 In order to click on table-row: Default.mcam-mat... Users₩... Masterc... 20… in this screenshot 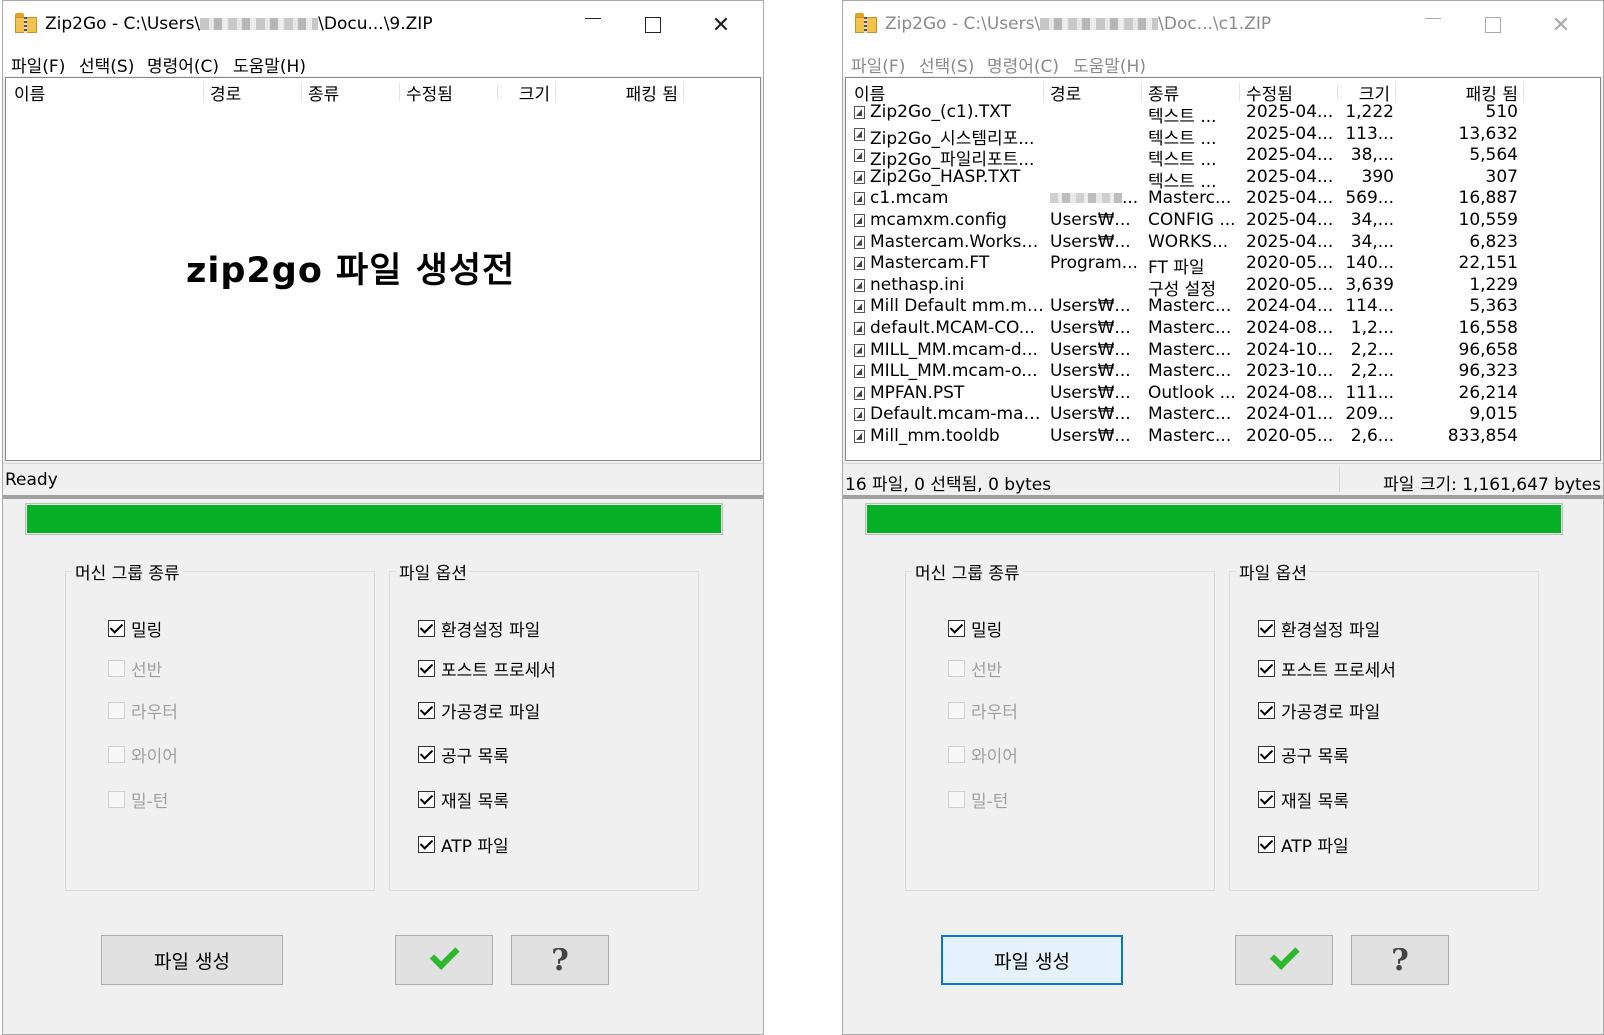, I will do `click(1223, 415)`.